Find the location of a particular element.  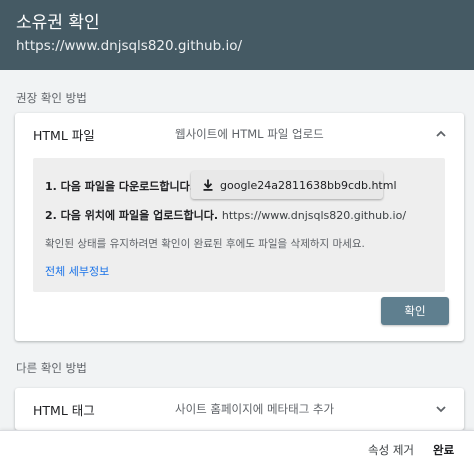

dialog-header: 소유권 확인 https://www.dnjsqls820.github.io/ is located at coordinates (237, 35).